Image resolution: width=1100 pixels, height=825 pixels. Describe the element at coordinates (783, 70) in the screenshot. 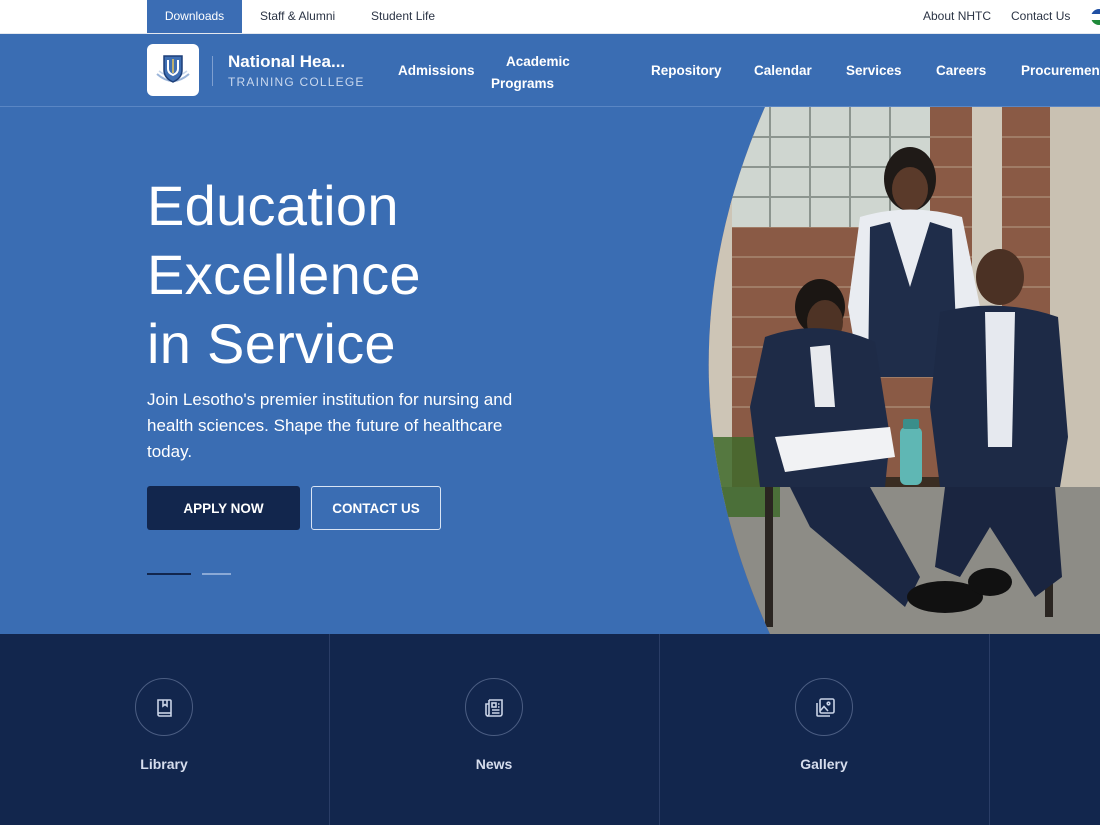

I see `nav-calendar: Calendar` at that location.